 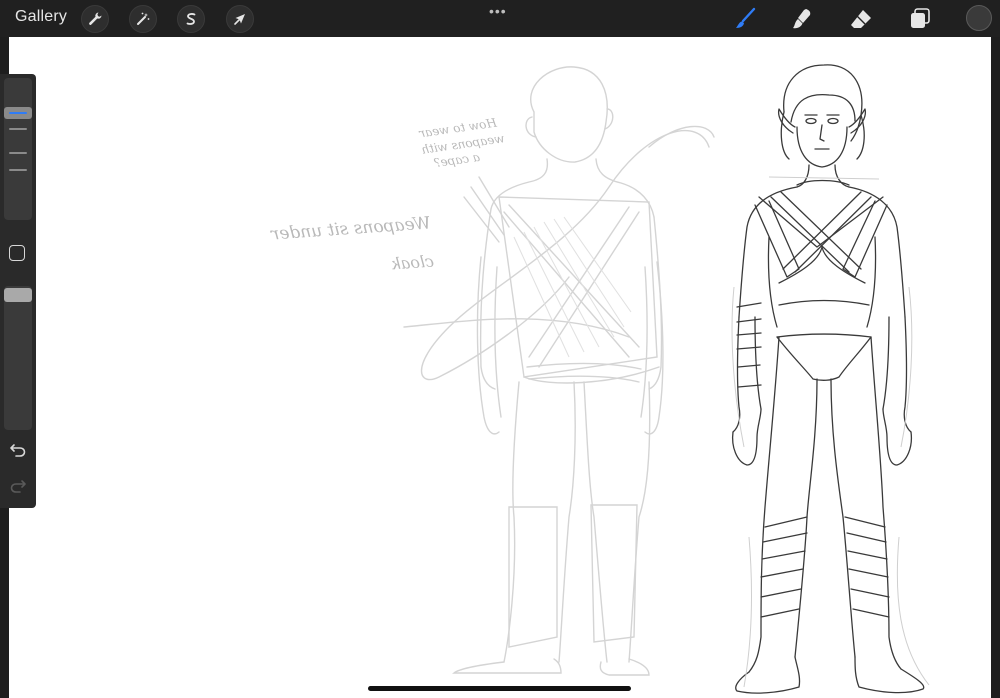 I want to click on redo-button, so click(x=18, y=486).